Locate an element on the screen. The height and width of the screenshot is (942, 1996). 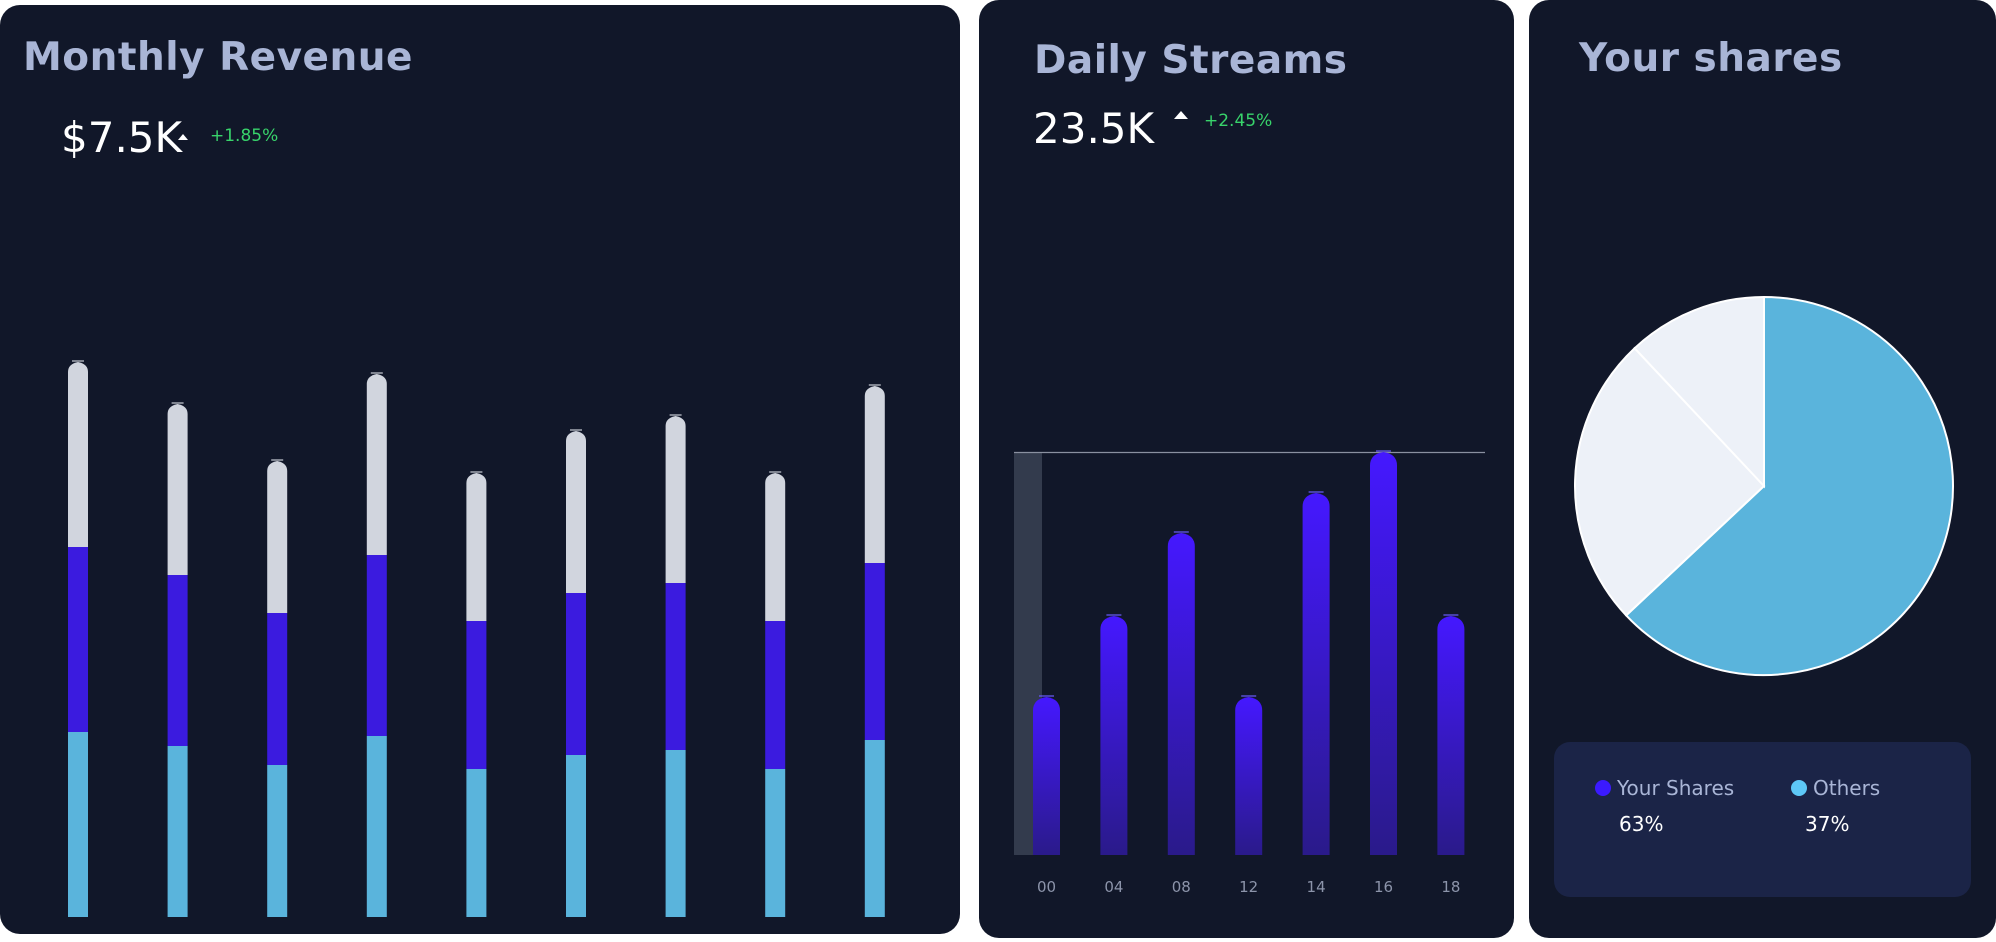
streams-tick-16: 16 is located at coordinates (1383, 887).